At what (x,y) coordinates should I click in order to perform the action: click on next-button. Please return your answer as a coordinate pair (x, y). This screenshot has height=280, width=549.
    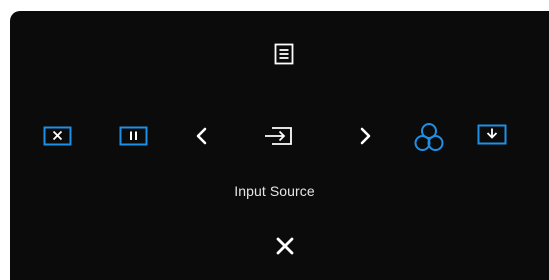
    Looking at the image, I should click on (365, 136).